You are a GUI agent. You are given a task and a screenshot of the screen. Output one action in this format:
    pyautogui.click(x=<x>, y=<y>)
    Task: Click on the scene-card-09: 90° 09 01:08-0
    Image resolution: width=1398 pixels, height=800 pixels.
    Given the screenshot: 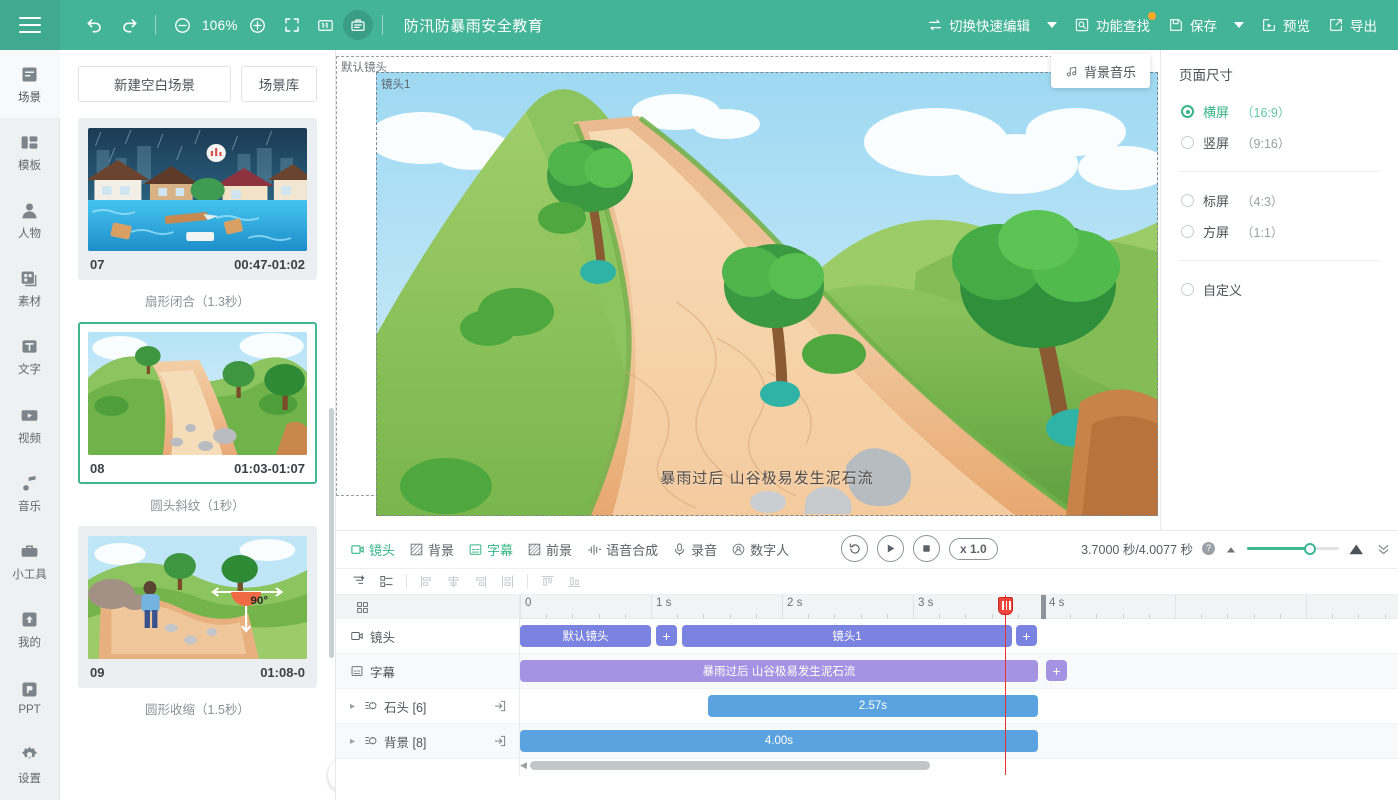 What is the action you would take?
    pyautogui.click(x=197, y=607)
    